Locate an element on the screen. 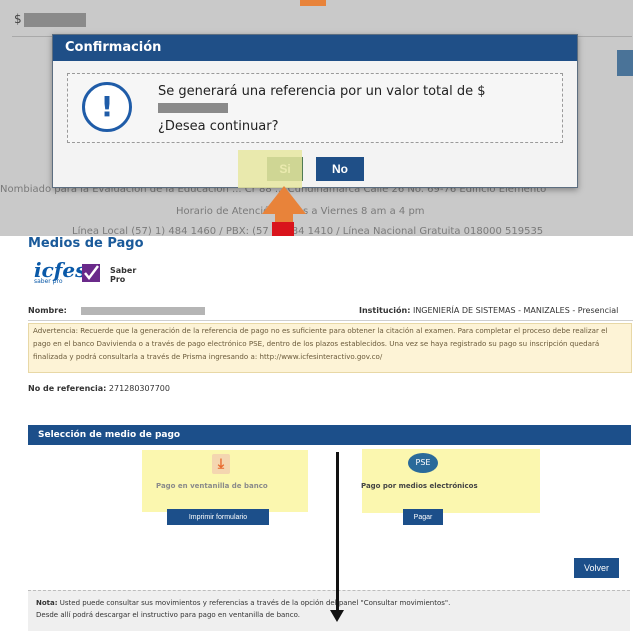  icfes-logo: icfes saber pro Saber Pro is located at coordinates (94, 273).